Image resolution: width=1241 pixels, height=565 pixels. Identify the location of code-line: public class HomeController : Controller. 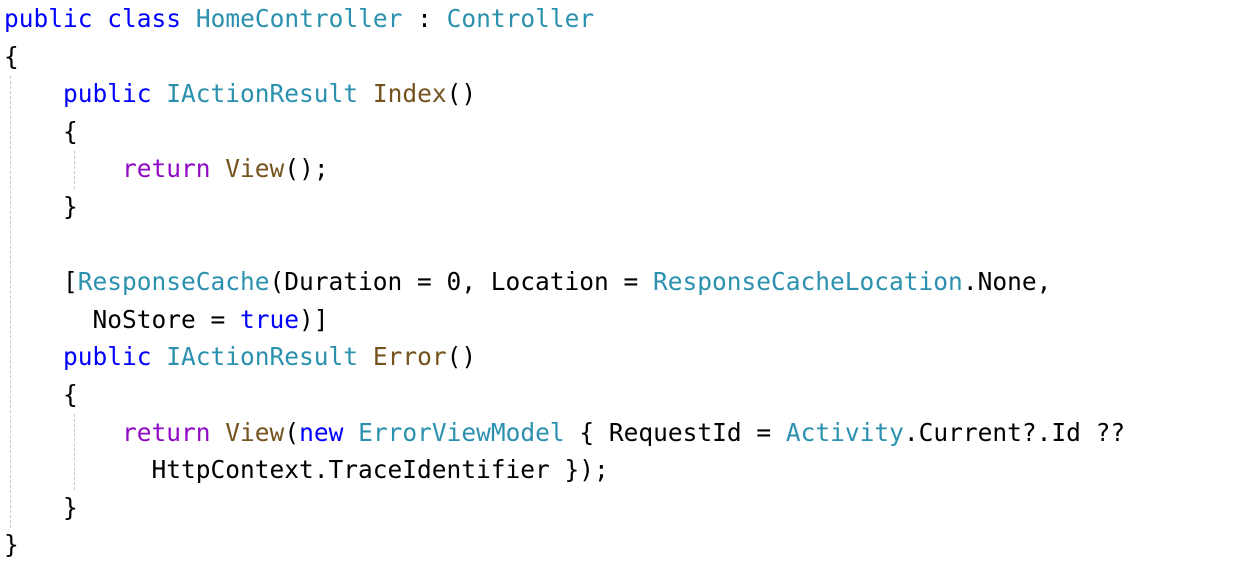
(564, 19).